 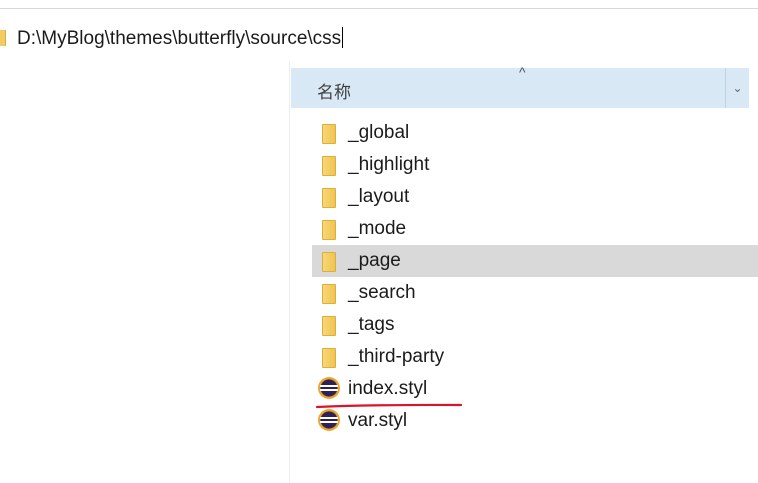 What do you see at coordinates (378, 420) in the screenshot?
I see `file-name: var.styl` at bounding box center [378, 420].